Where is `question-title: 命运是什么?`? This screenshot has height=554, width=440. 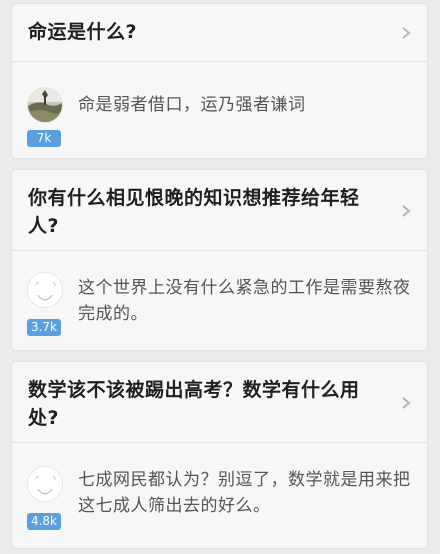 question-title: 命运是什么? is located at coordinates (207, 32).